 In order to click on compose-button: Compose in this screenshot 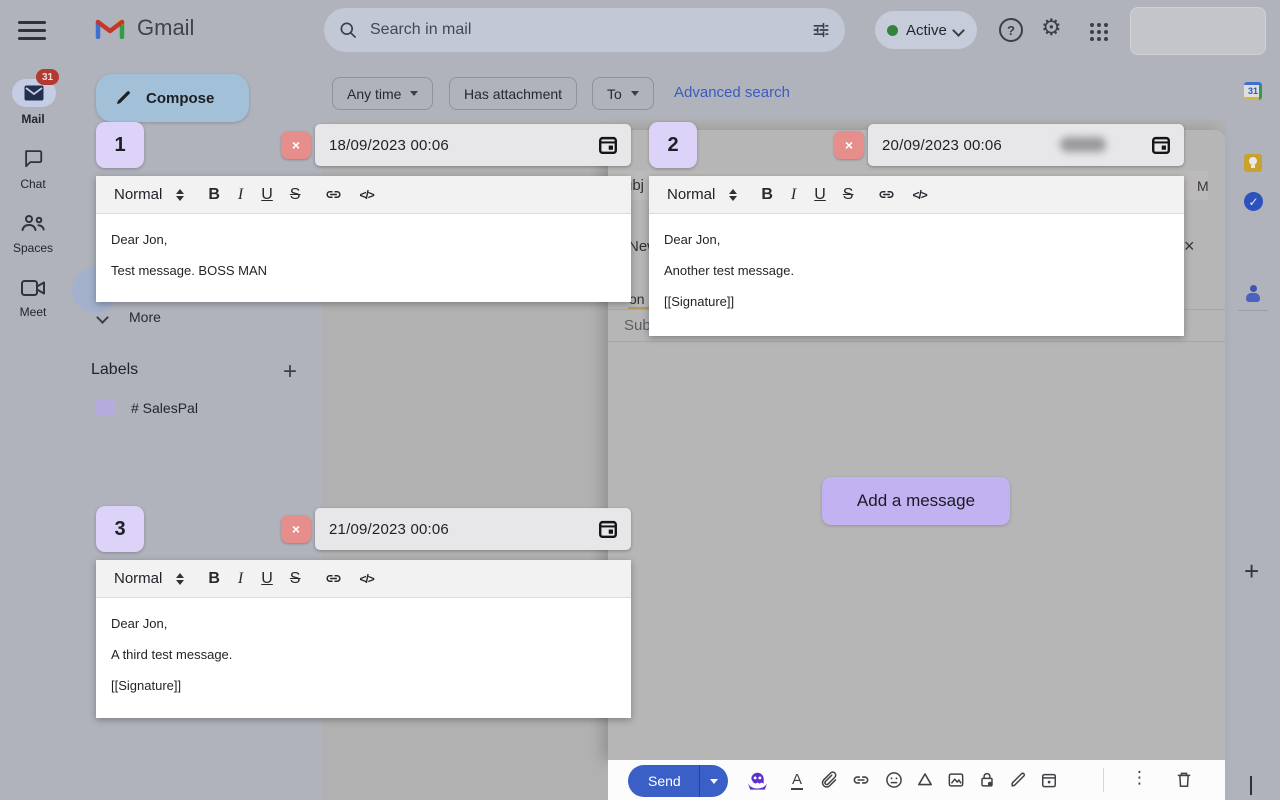, I will do `click(172, 98)`.